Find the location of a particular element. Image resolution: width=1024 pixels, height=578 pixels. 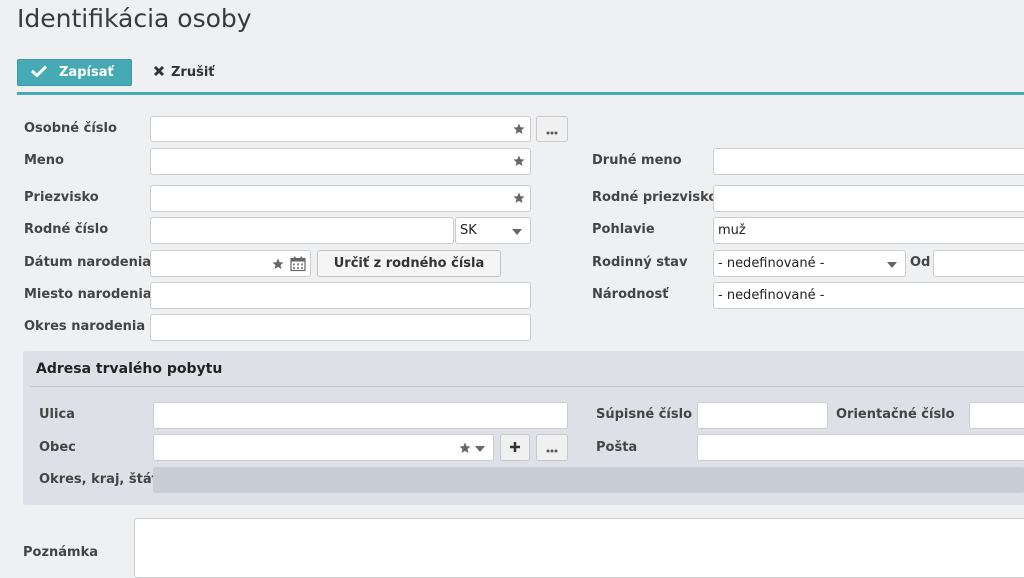

ulica-input is located at coordinates (360, 415).